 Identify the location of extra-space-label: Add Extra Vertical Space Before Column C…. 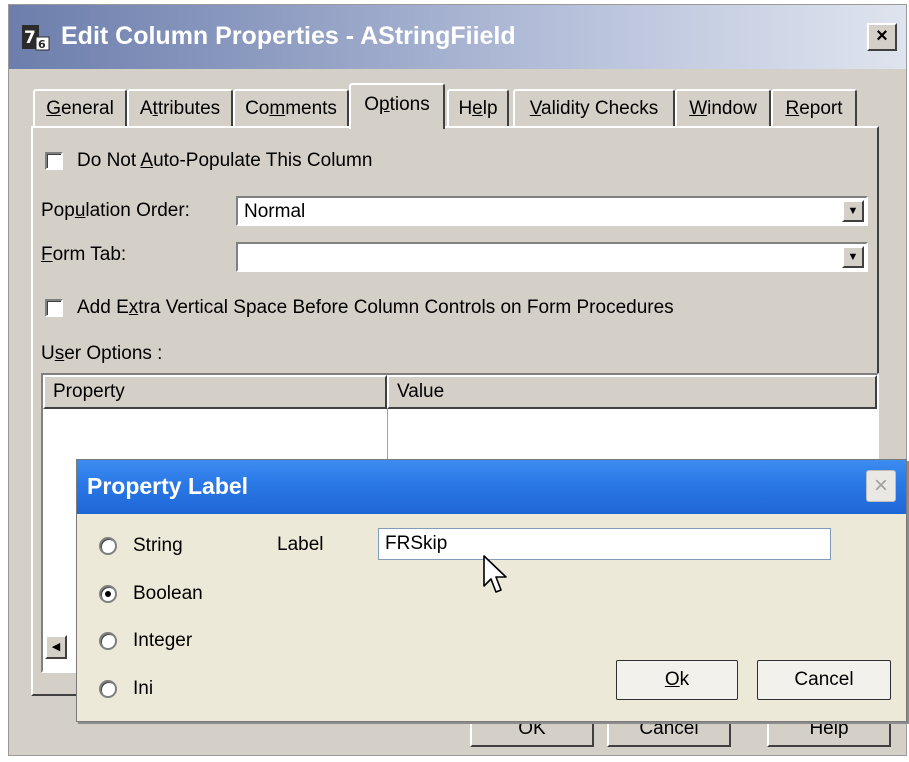
(375, 307).